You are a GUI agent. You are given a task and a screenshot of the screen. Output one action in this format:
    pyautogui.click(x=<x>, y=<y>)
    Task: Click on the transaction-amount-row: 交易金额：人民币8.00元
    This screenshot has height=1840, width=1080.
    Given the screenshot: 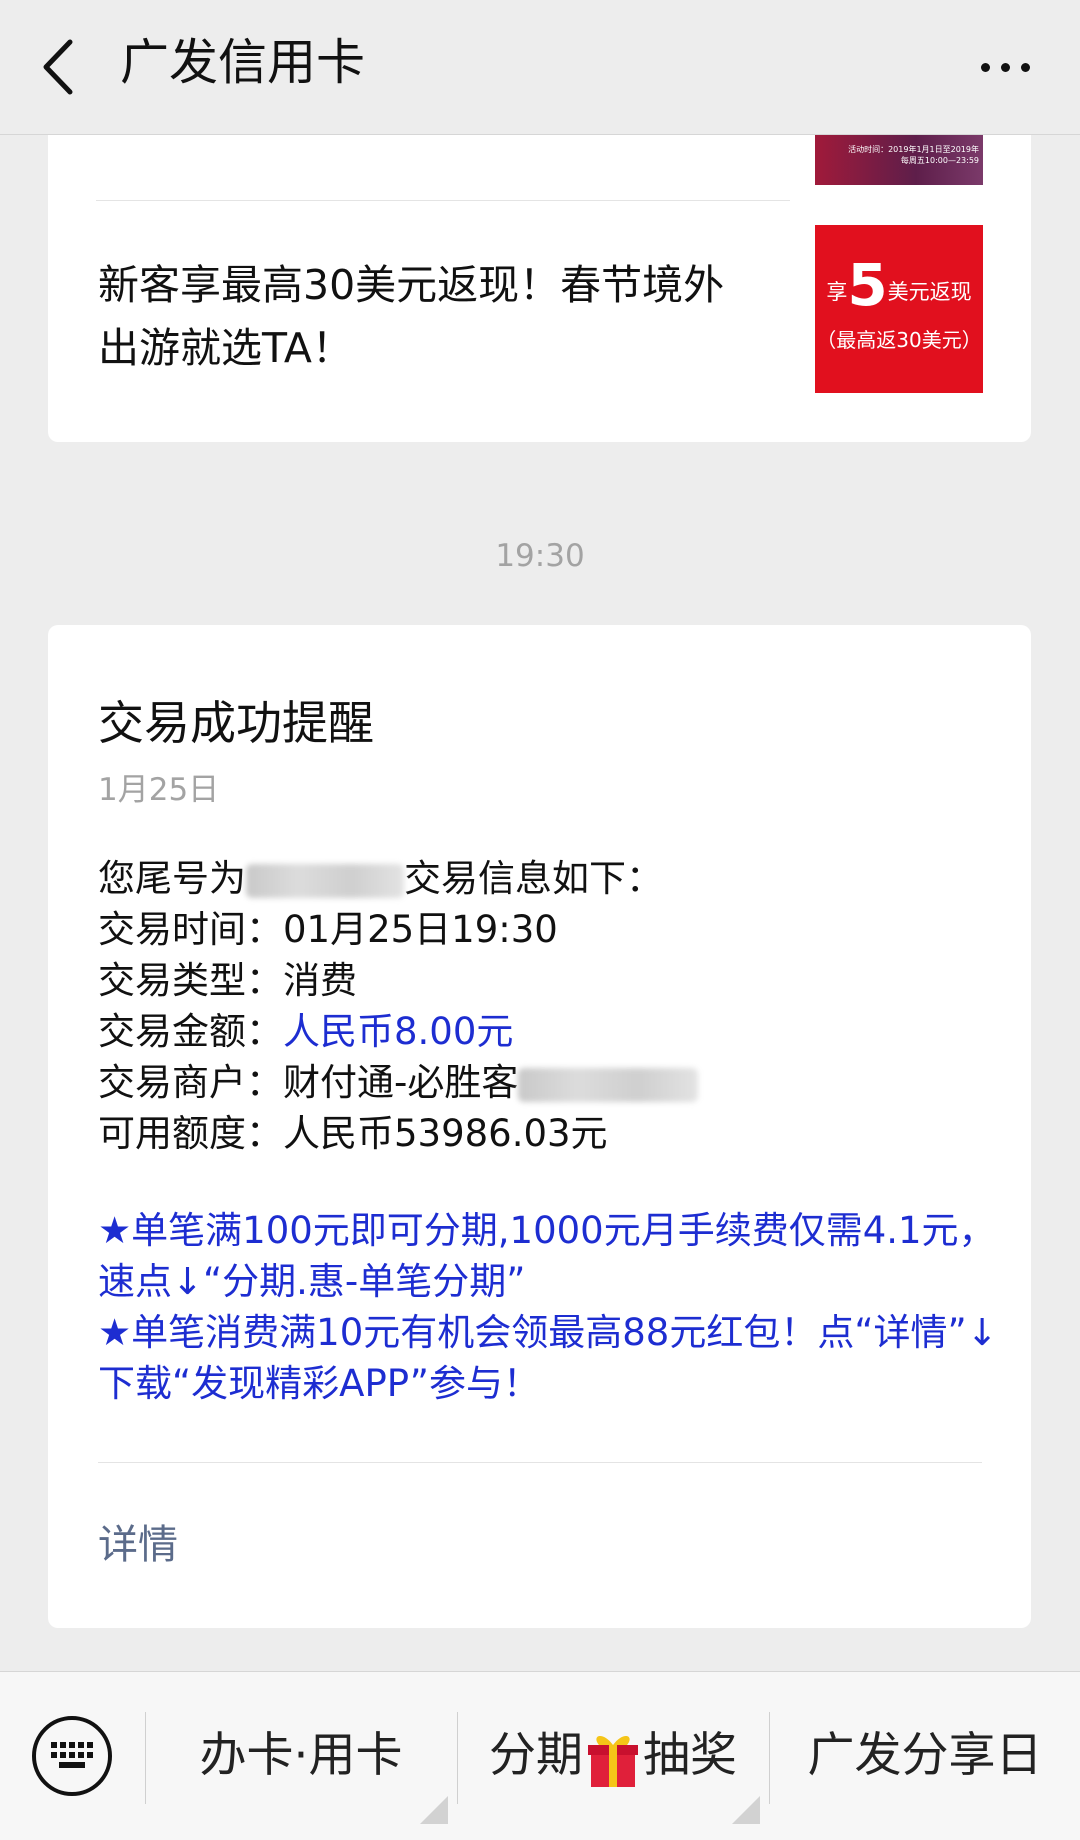 What is the action you would take?
    pyautogui.click(x=305, y=1031)
    